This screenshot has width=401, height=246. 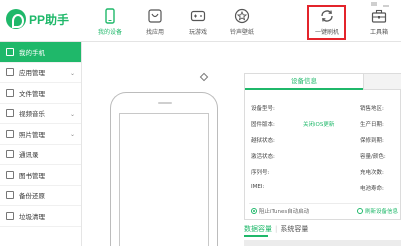 I want to click on backup-icon, so click(x=10, y=195).